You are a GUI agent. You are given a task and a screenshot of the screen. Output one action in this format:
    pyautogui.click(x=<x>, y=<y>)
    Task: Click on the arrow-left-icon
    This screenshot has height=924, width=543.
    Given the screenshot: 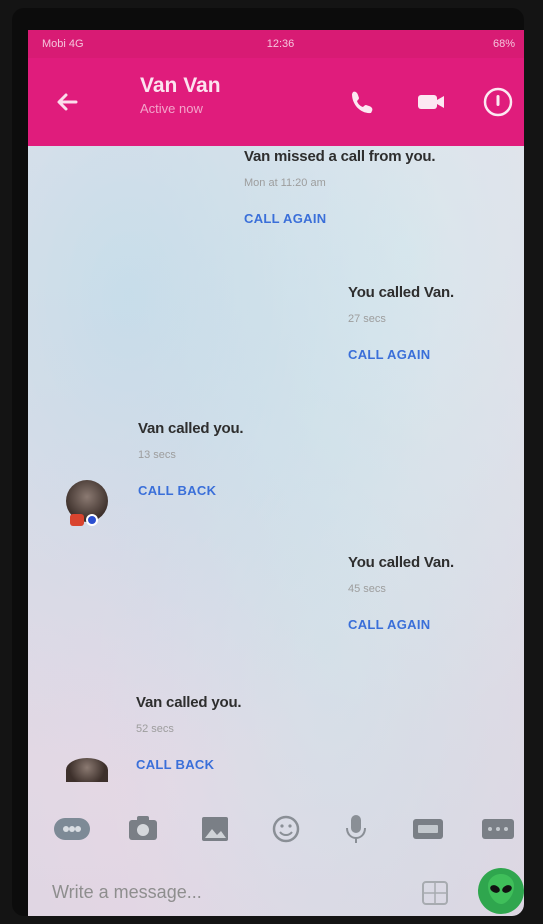 What is the action you would take?
    pyautogui.click(x=67, y=102)
    